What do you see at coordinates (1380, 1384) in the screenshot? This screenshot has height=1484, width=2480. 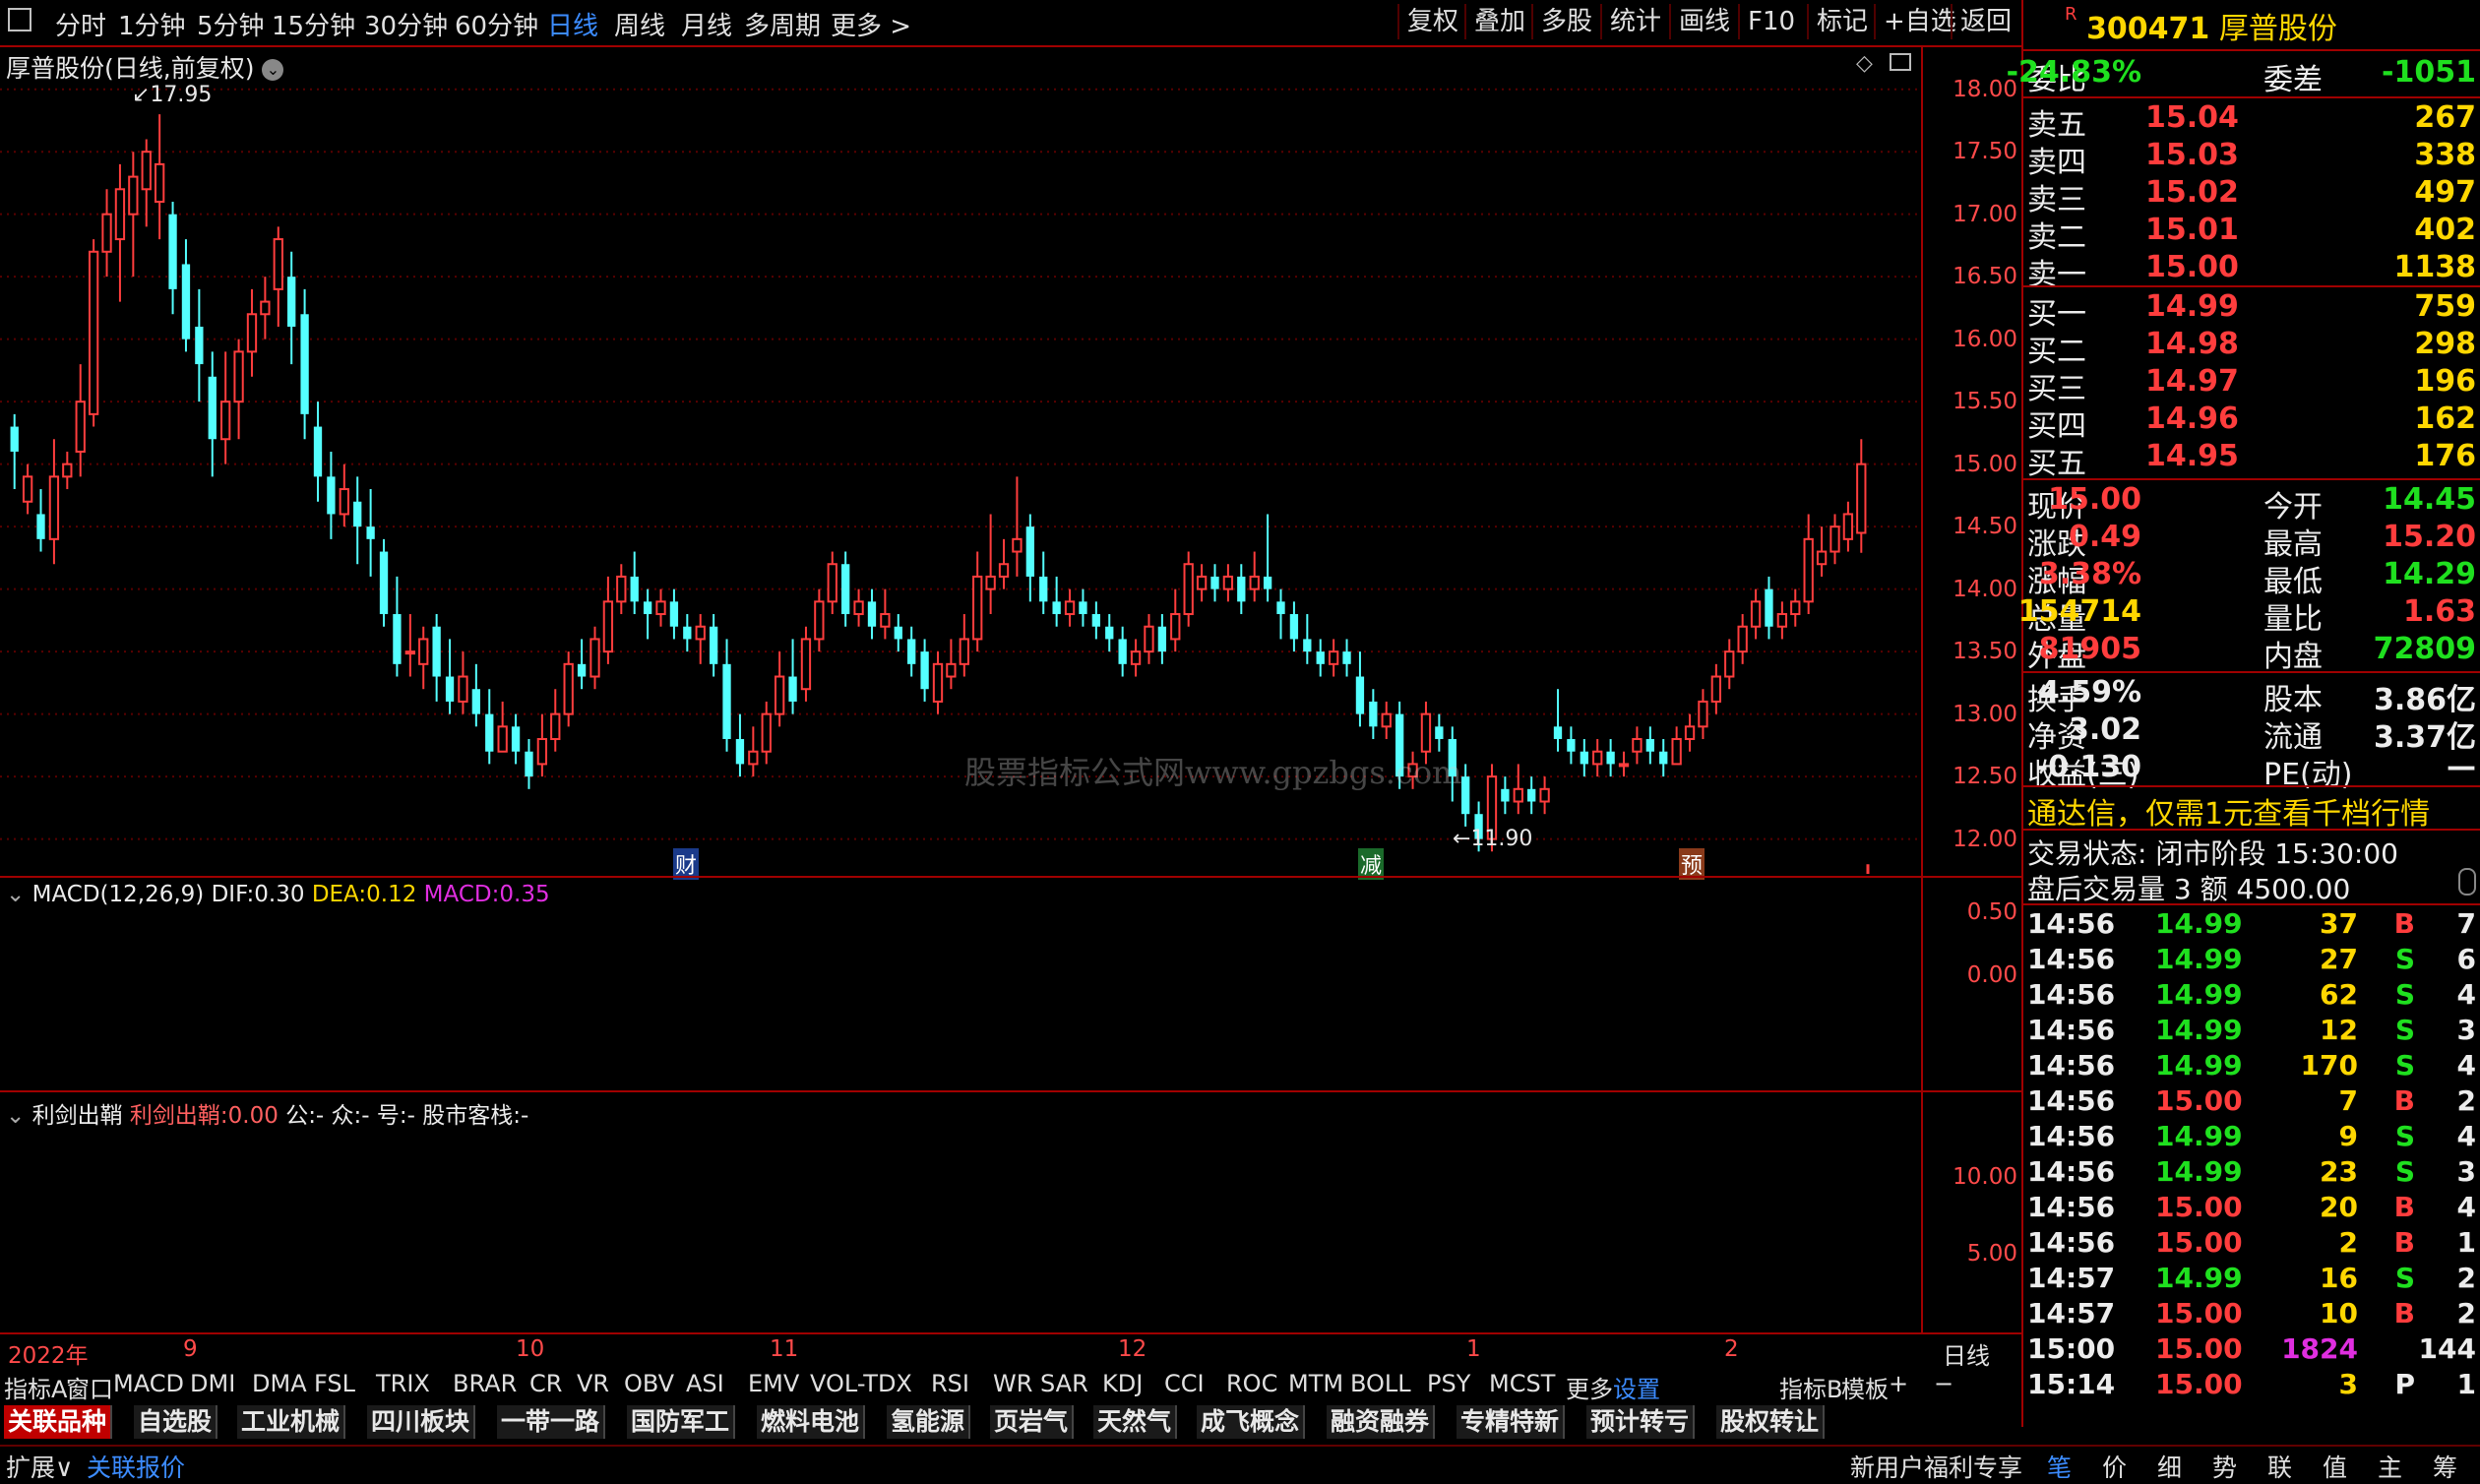 I see `indicator-tab: BOLL` at bounding box center [1380, 1384].